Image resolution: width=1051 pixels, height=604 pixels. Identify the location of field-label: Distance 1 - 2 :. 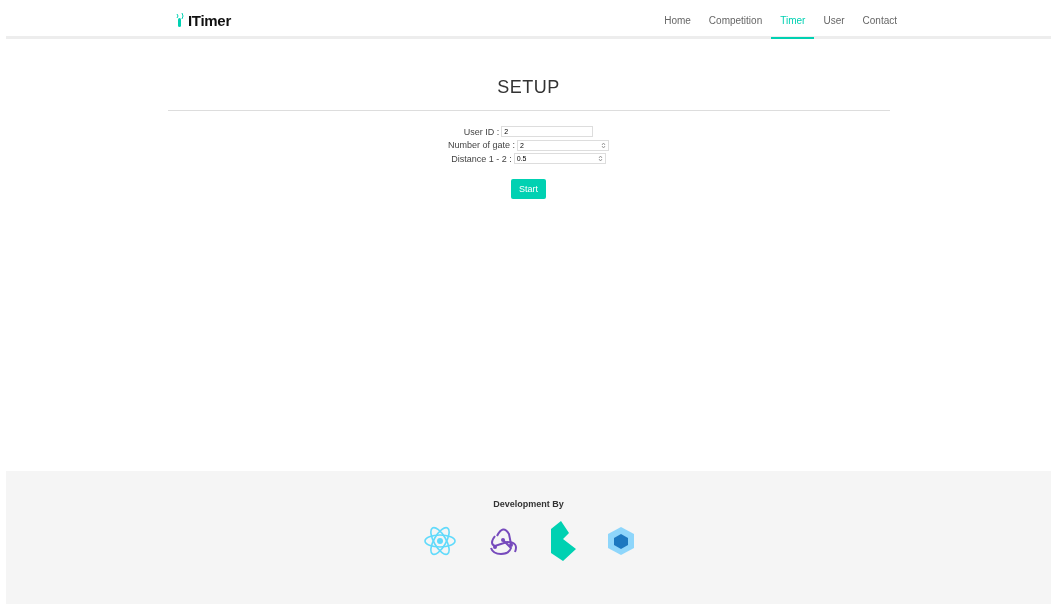
(481, 158).